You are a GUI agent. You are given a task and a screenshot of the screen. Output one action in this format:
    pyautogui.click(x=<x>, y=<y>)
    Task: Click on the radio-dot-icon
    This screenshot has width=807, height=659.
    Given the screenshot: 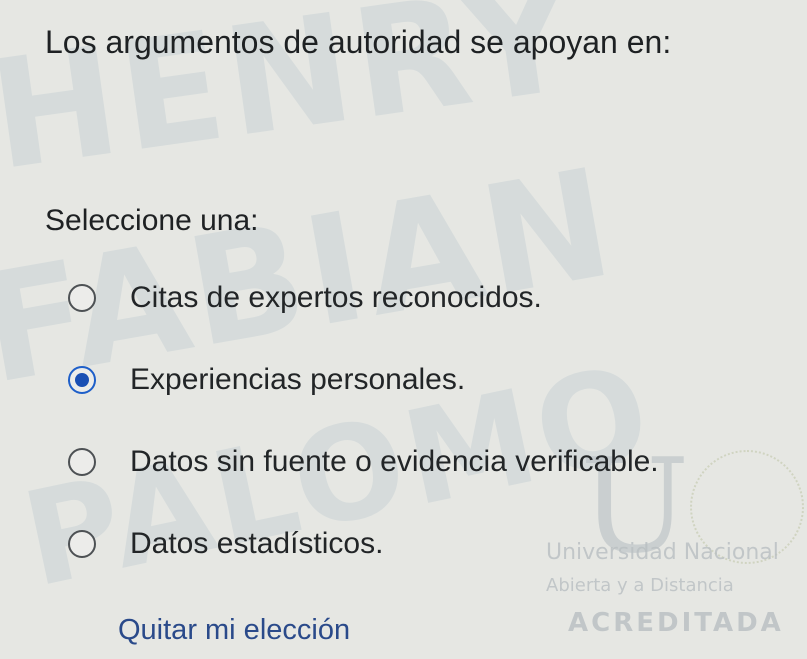 What is the action you would take?
    pyautogui.click(x=82, y=380)
    